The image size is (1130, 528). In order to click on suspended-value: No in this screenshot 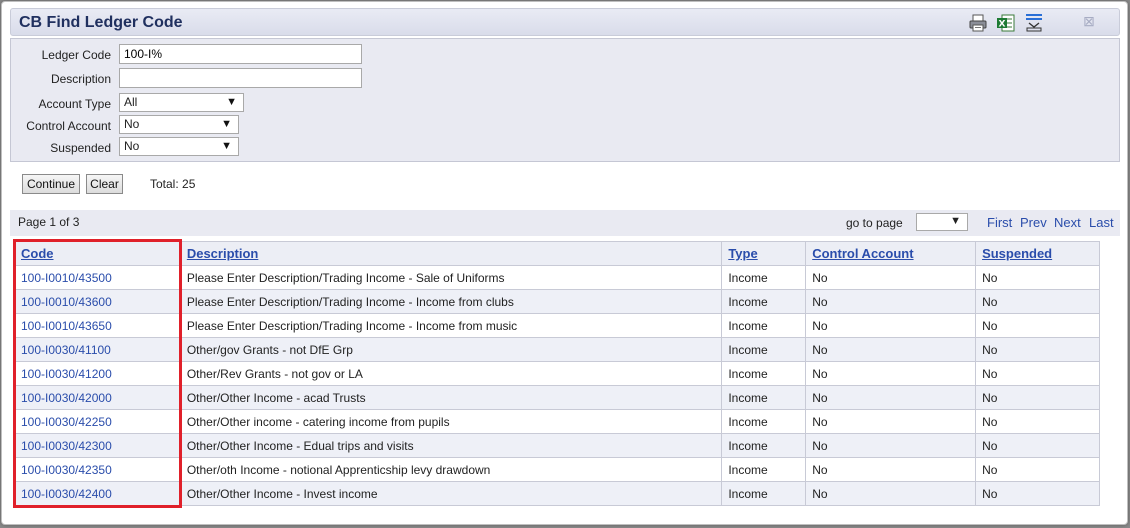, I will do `click(132, 146)`.